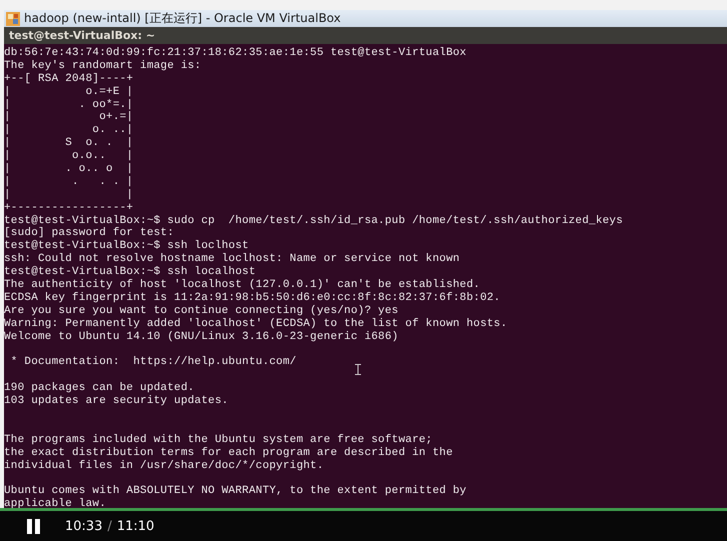 This screenshot has width=727, height=541. I want to click on window-title: hadoop (new-intall) [正在运行] - Oracle VM VirtualBox, so click(182, 18).